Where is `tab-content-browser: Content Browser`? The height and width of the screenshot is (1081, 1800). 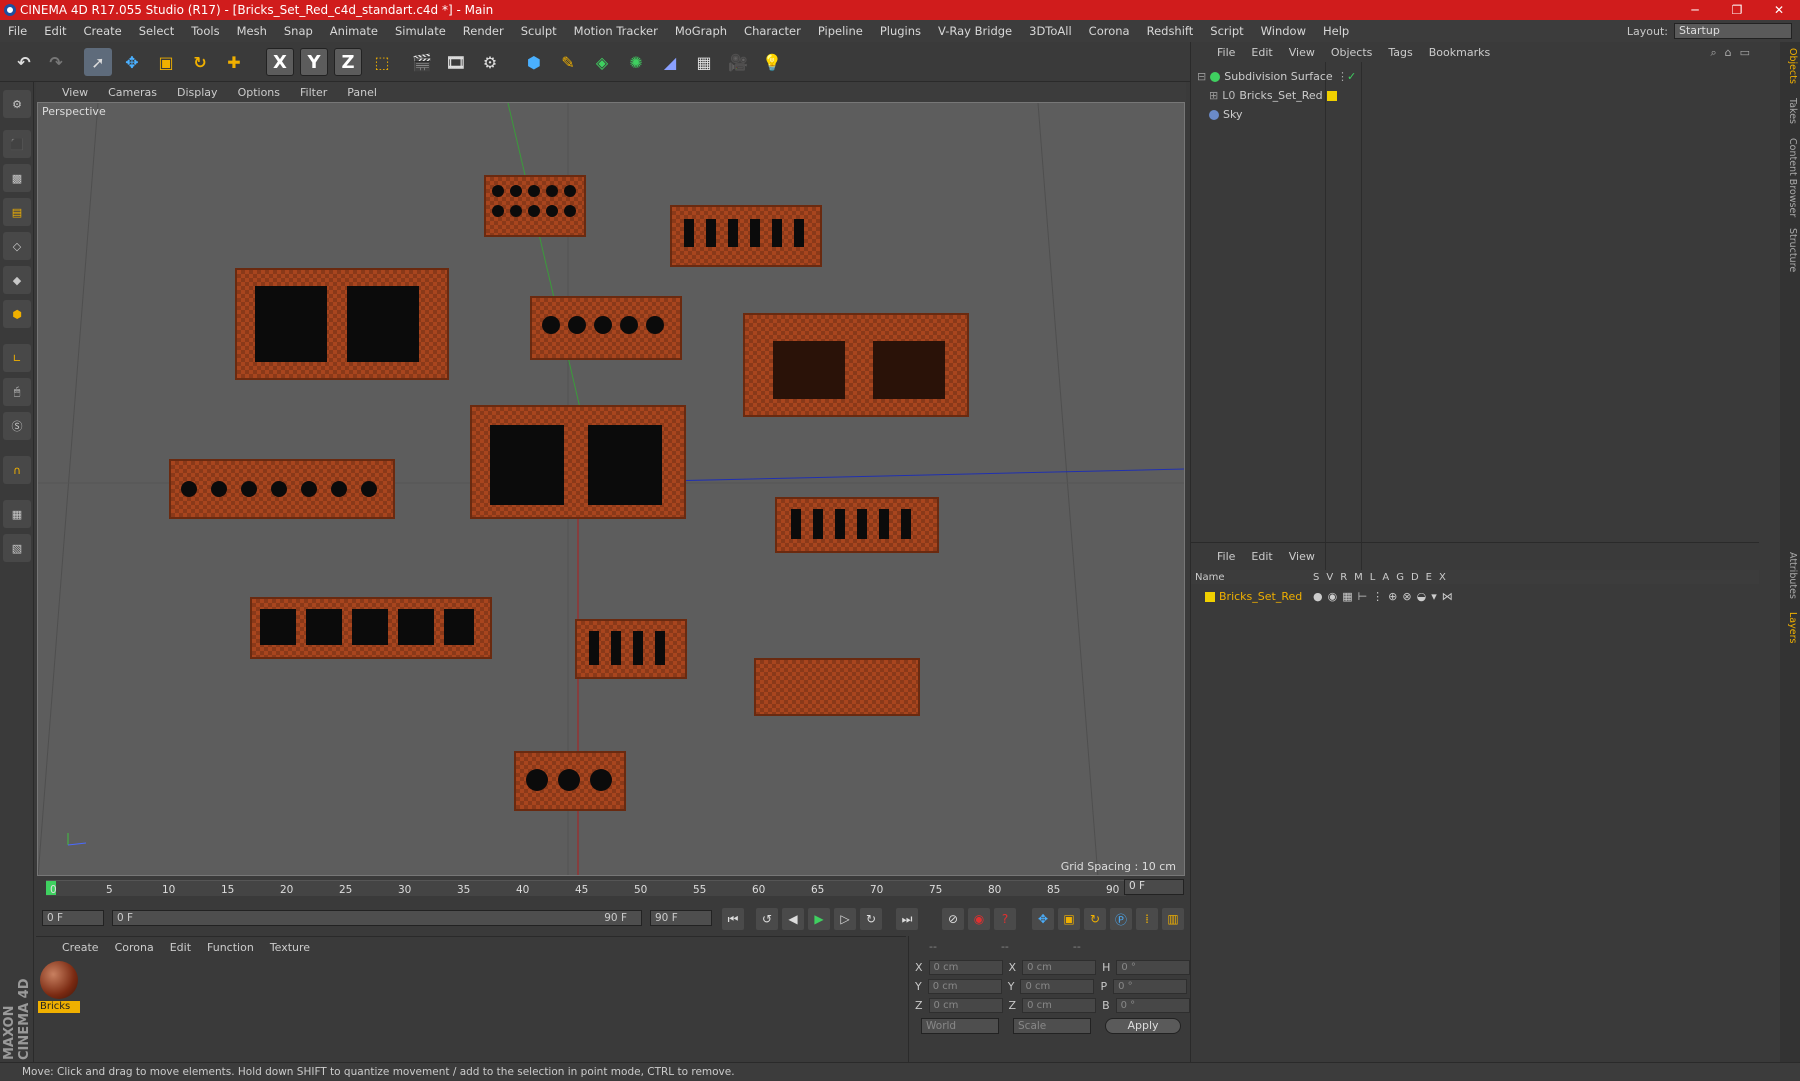 tab-content-browser: Content Browser is located at coordinates (1790, 177).